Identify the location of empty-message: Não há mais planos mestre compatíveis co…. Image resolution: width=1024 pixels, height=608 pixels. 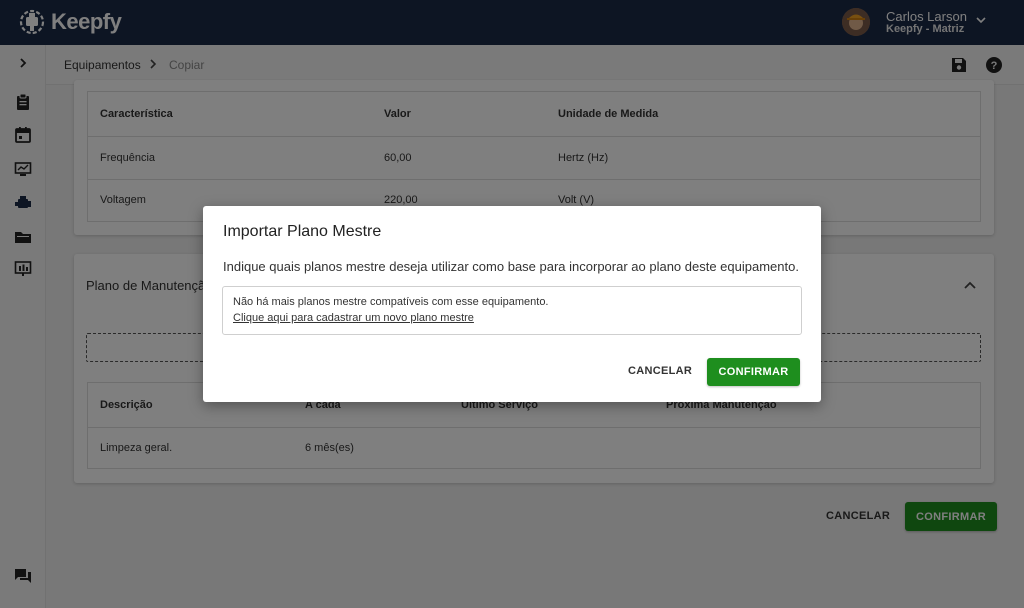
(391, 302).